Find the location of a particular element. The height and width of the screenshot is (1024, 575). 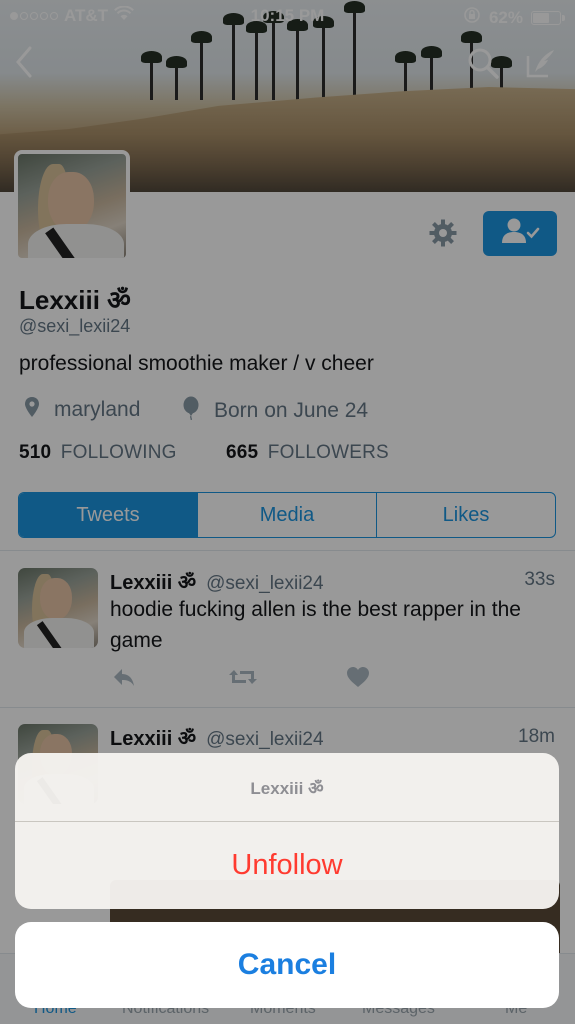

cancel-button: Cancel is located at coordinates (287, 965).